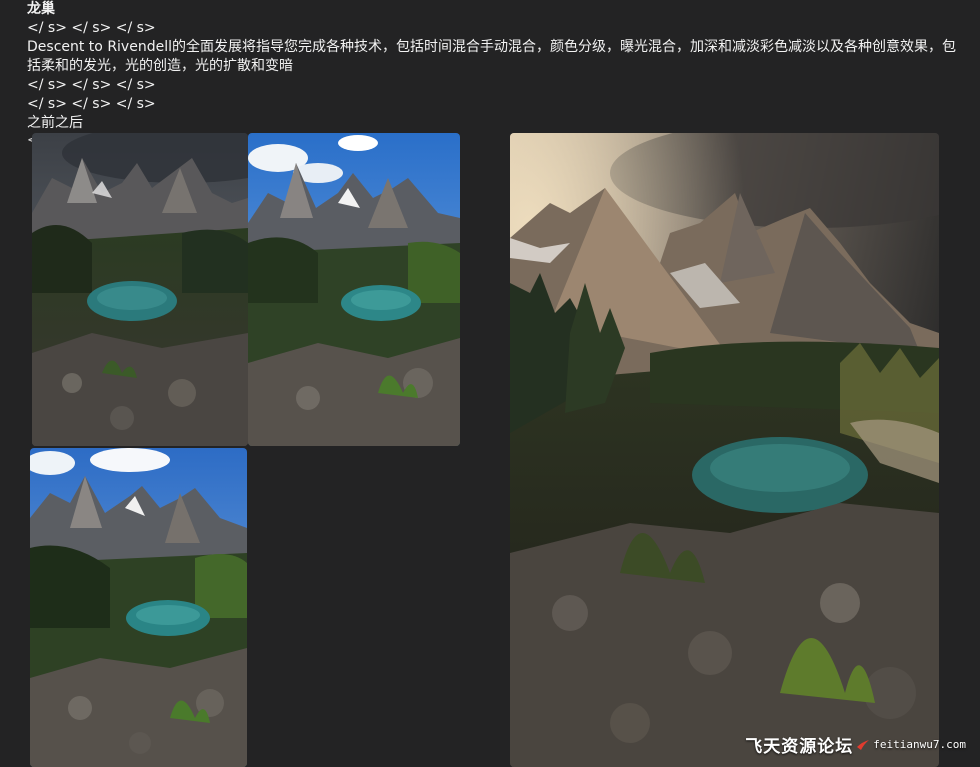 This screenshot has width=980, height=767. Describe the element at coordinates (919, 744) in the screenshot. I see `watermark-url: feitianwu7.com` at that location.